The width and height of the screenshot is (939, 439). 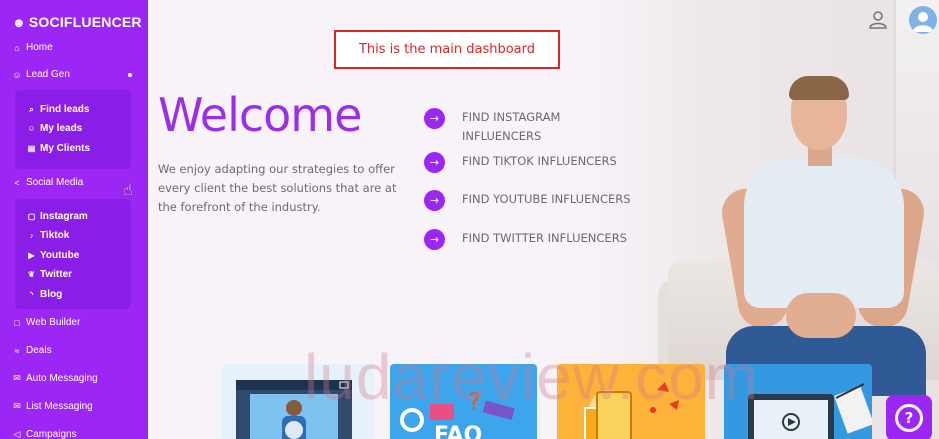 What do you see at coordinates (31, 274) in the screenshot?
I see `twitter-icon: ❦` at bounding box center [31, 274].